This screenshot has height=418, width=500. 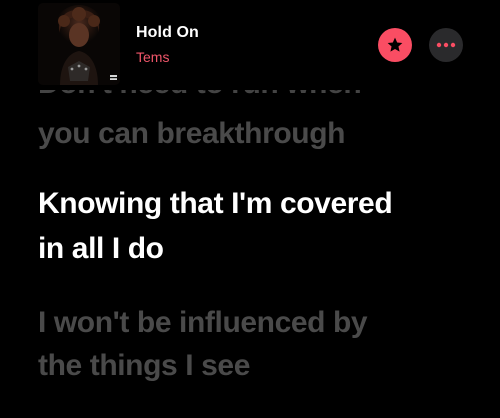 I want to click on favorite-button, so click(x=395, y=45).